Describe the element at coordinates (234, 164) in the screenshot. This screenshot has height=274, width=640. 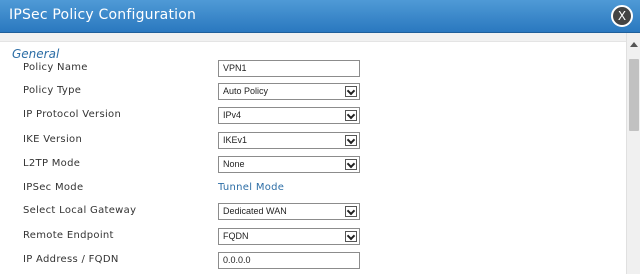
I see `l2tp-mode-value: None` at that location.